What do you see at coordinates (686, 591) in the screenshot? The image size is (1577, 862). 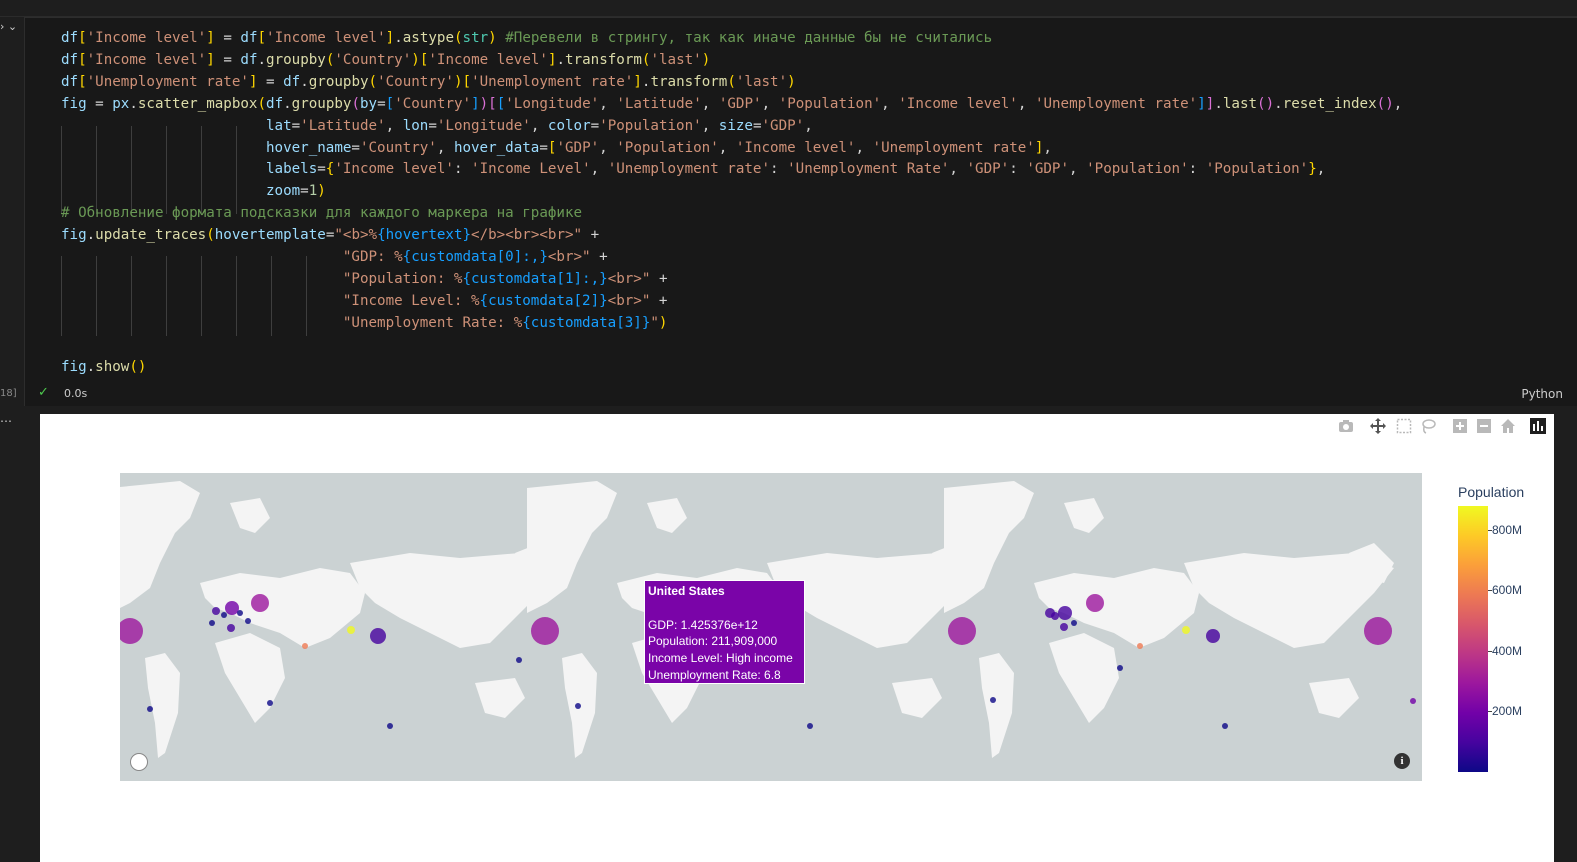 I see `tooltip-country-name: United States` at bounding box center [686, 591].